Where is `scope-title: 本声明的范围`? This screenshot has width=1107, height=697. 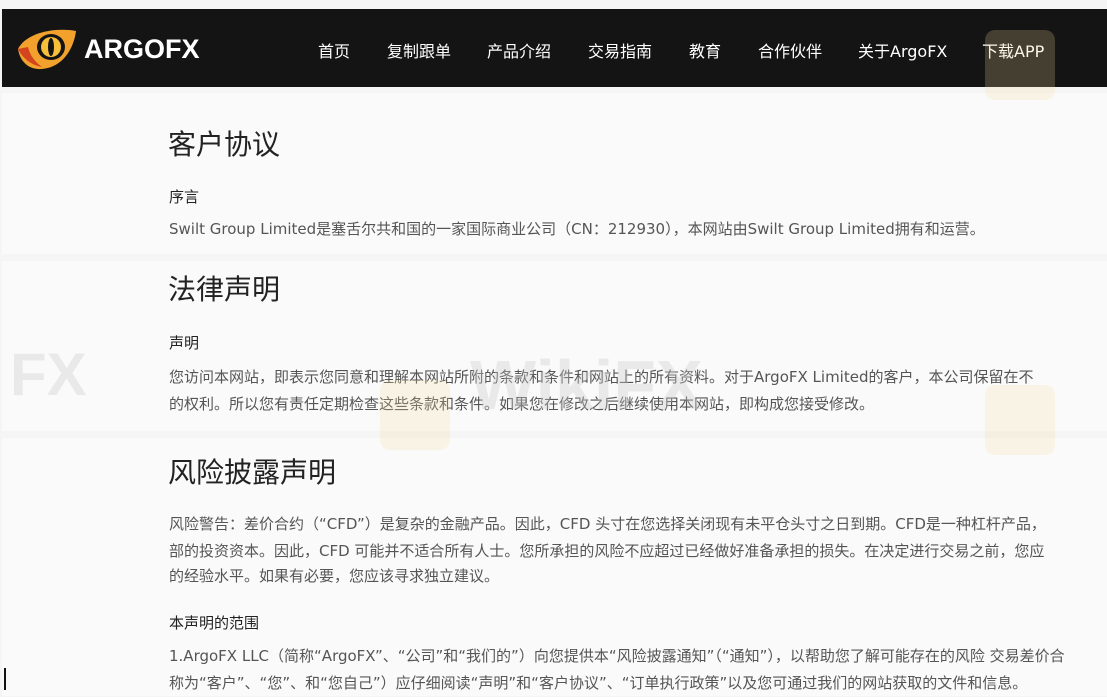 scope-title: 本声明的范围 is located at coordinates (214, 623).